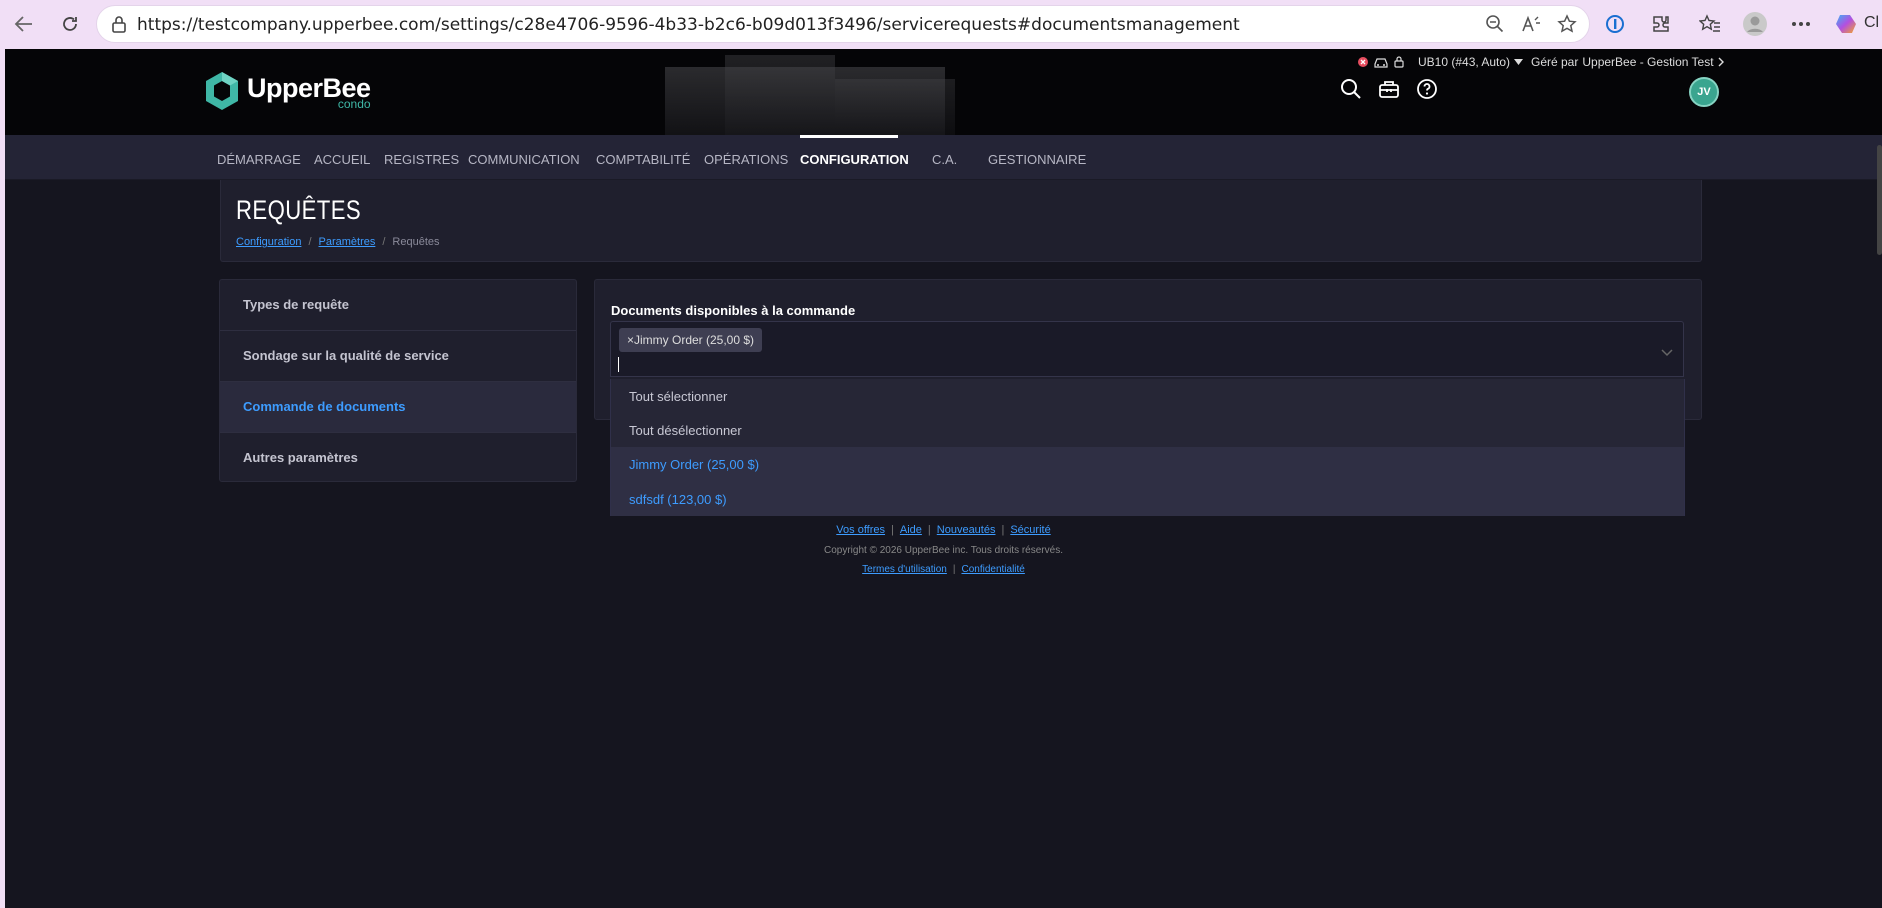  I want to click on option-deselect-all: Tout désélectionner, so click(1147, 430).